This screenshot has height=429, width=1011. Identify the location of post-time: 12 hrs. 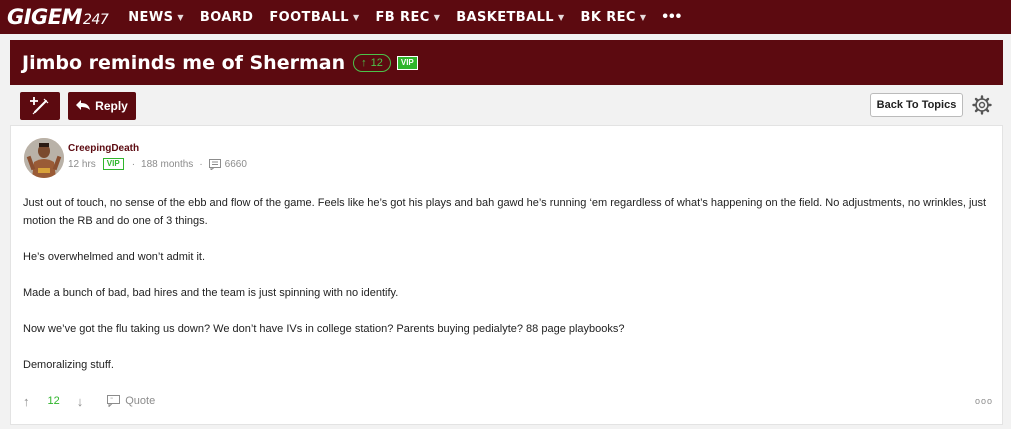
(82, 164).